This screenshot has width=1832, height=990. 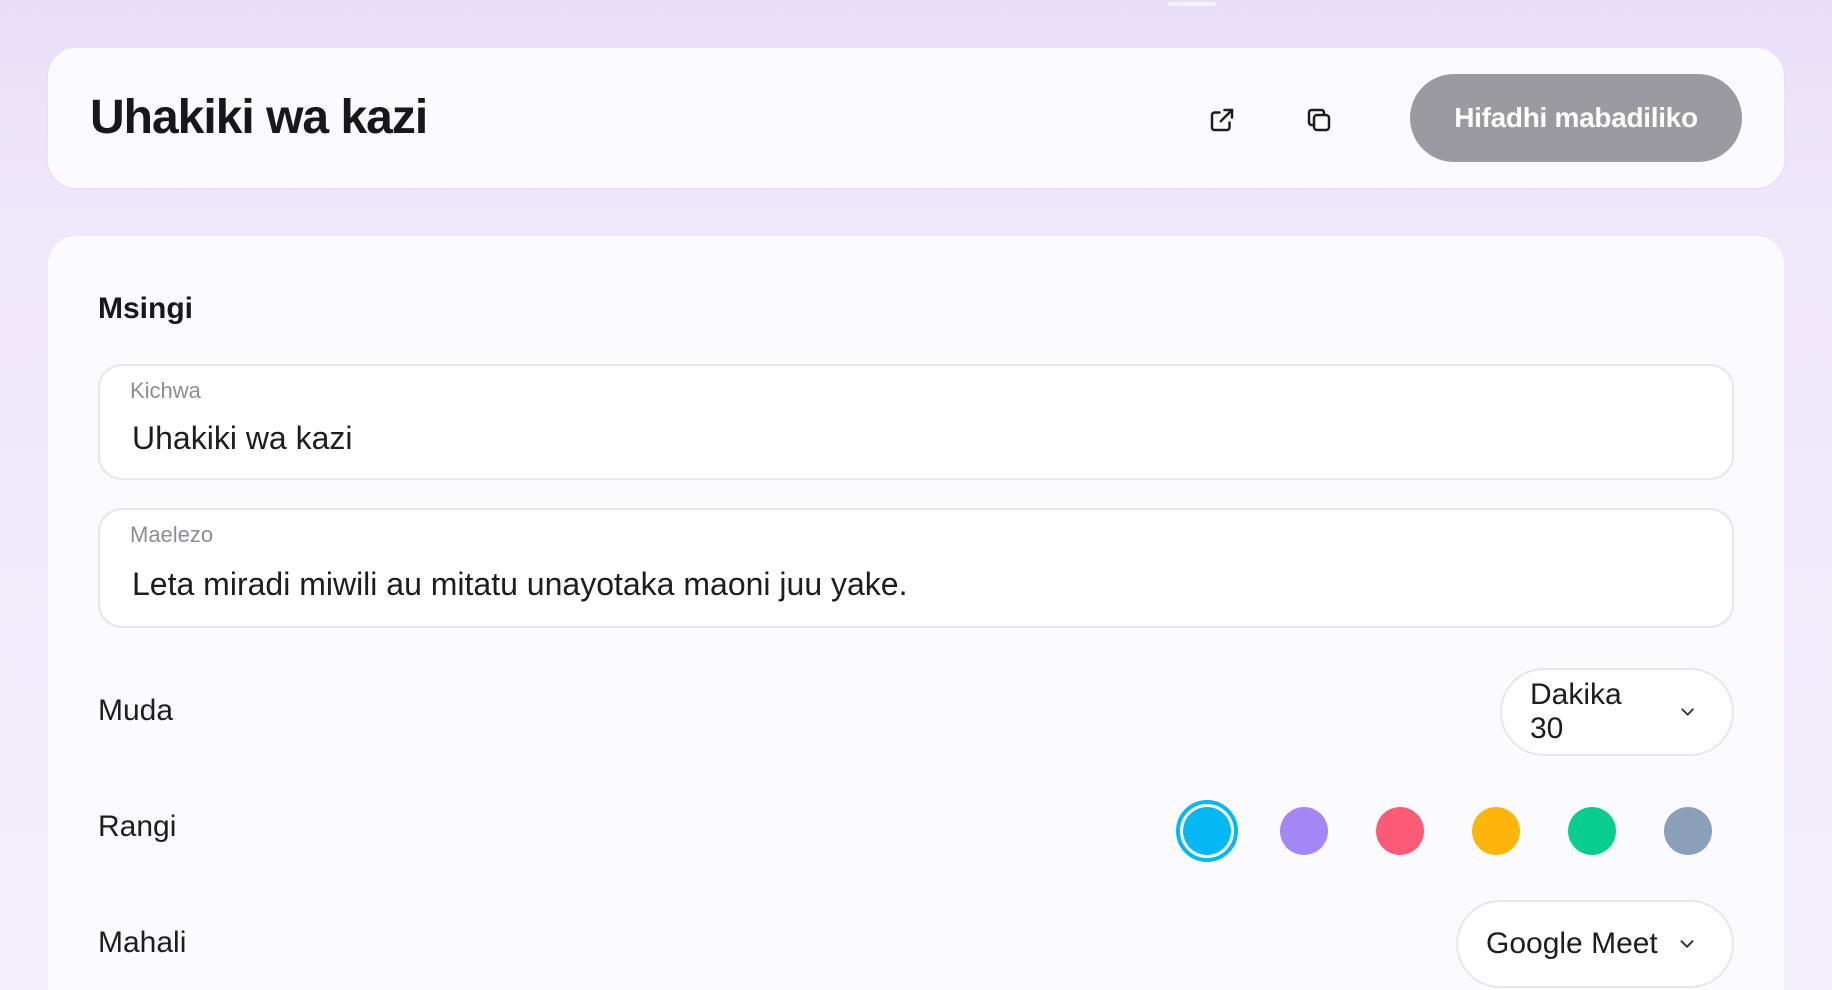 I want to click on description-input, so click(x=912, y=584).